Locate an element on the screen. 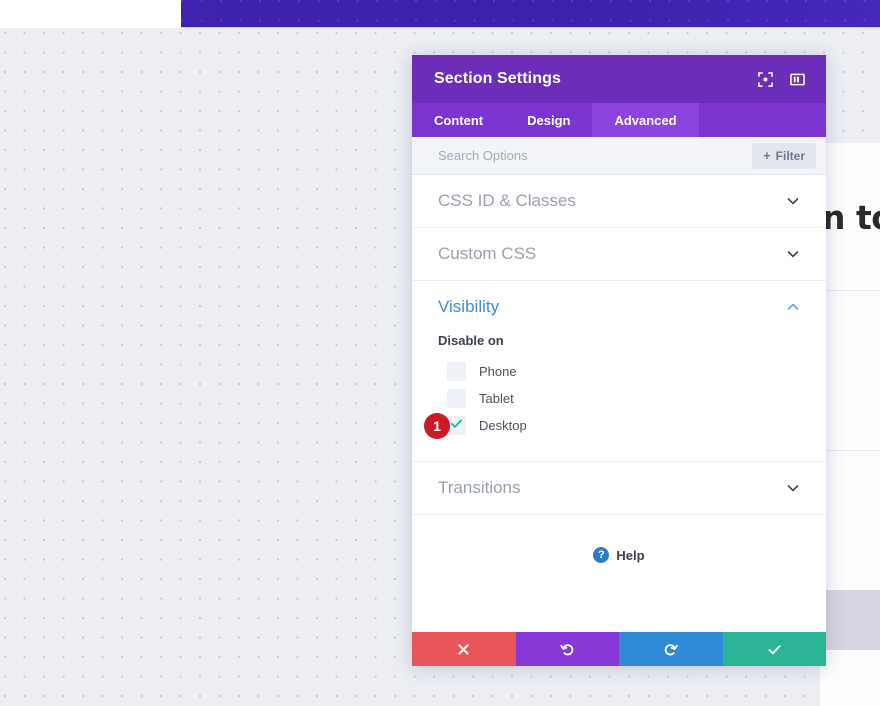  checkbox-phone is located at coordinates (456, 371).